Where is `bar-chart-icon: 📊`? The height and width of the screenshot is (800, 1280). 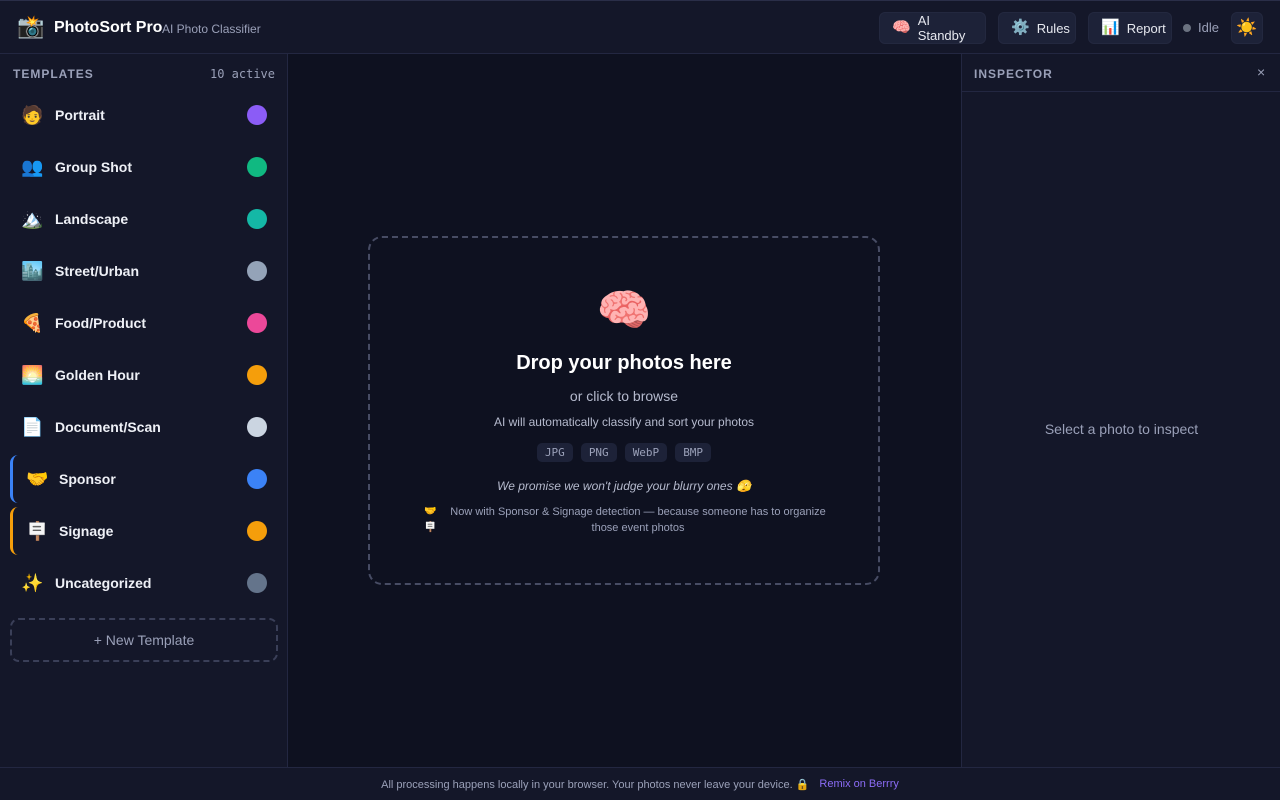
bar-chart-icon: 📊 is located at coordinates (1110, 27).